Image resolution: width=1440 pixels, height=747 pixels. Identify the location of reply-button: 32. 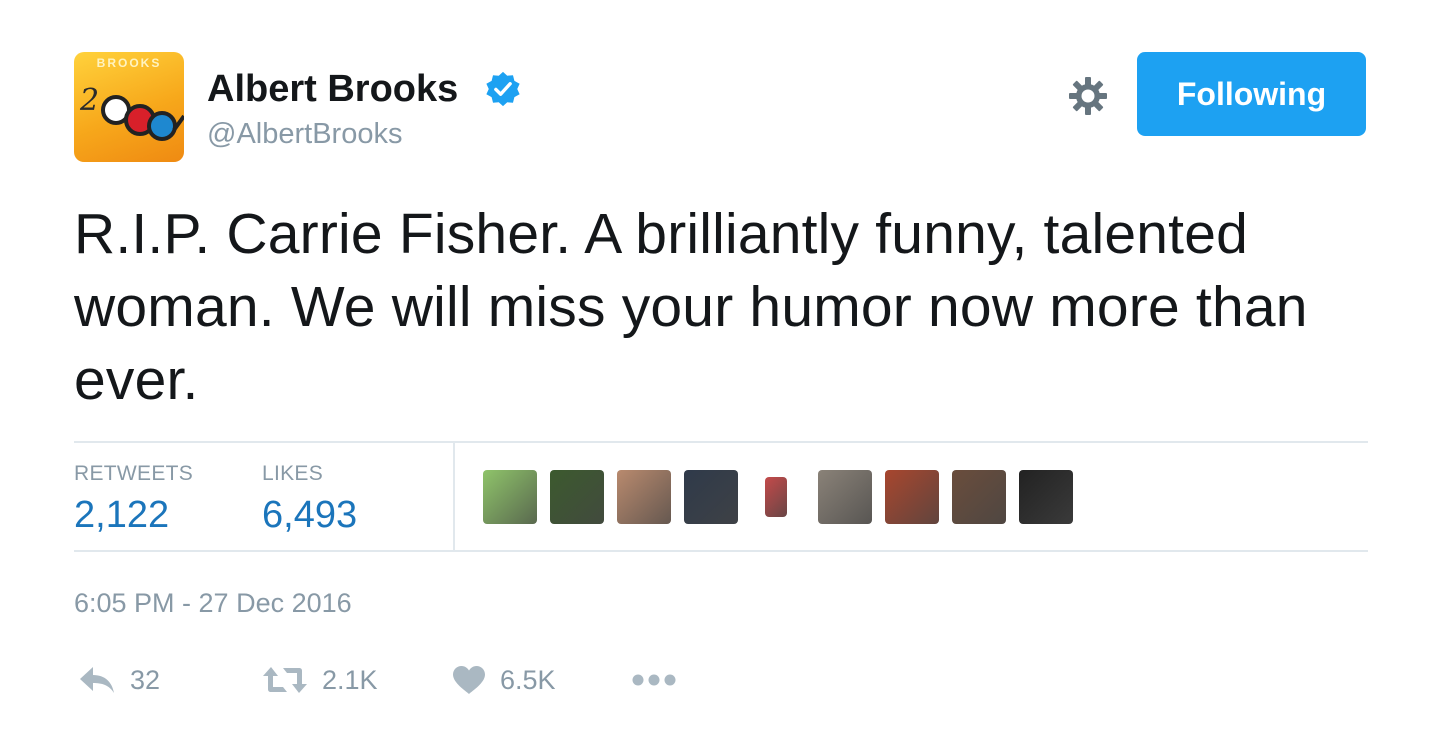
(119, 680).